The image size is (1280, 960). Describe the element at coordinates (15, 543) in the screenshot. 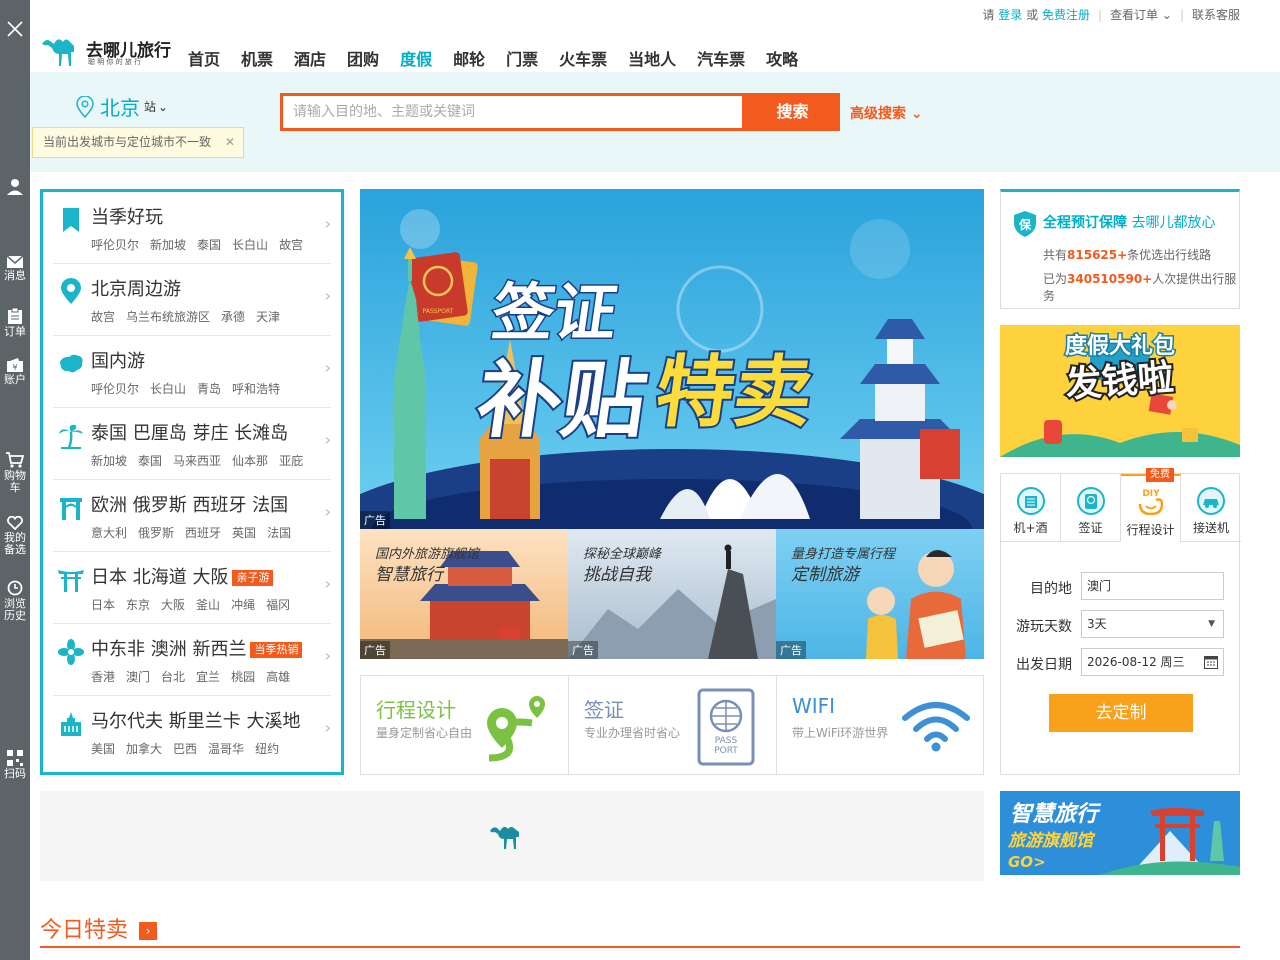

I see `sidebar-item-label: 我的备选` at that location.